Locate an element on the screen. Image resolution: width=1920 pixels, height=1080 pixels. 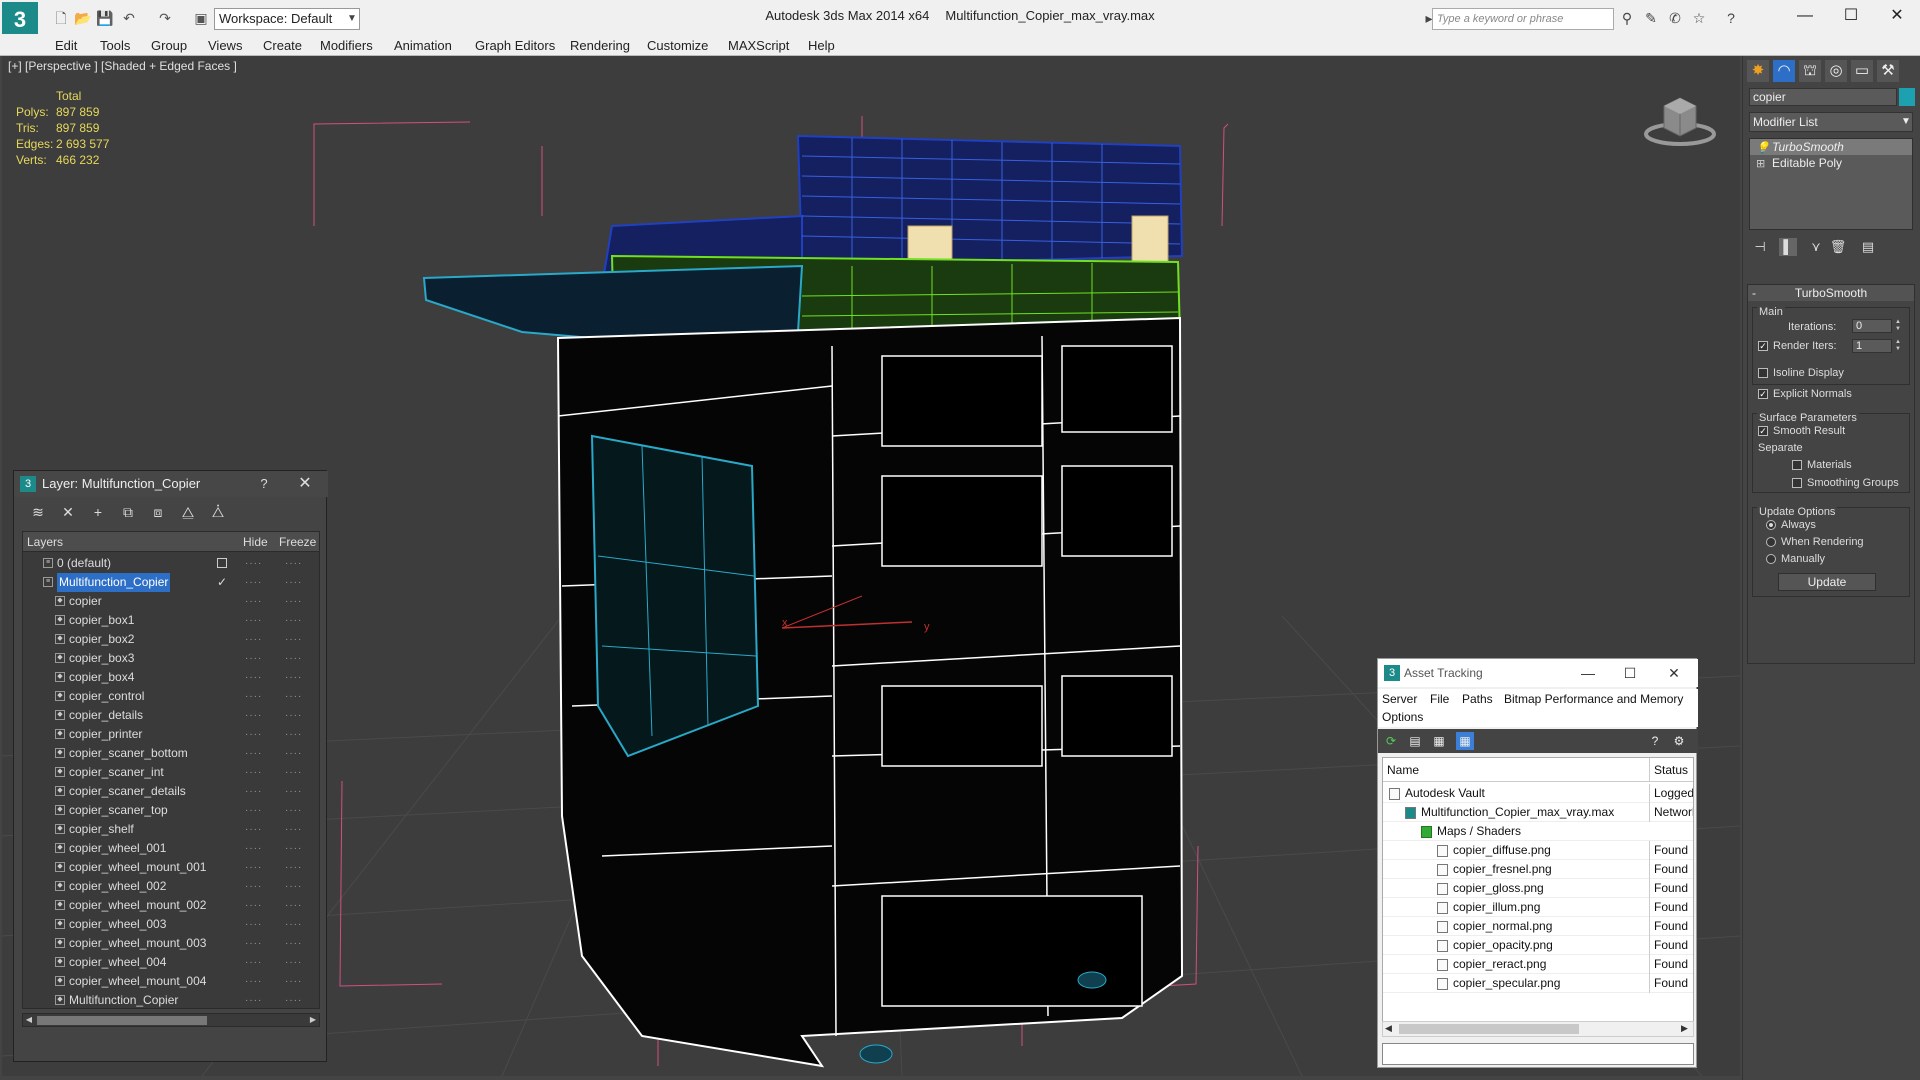
smooth-result-row: ✓ Smooth Result is located at coordinates (1801, 431).